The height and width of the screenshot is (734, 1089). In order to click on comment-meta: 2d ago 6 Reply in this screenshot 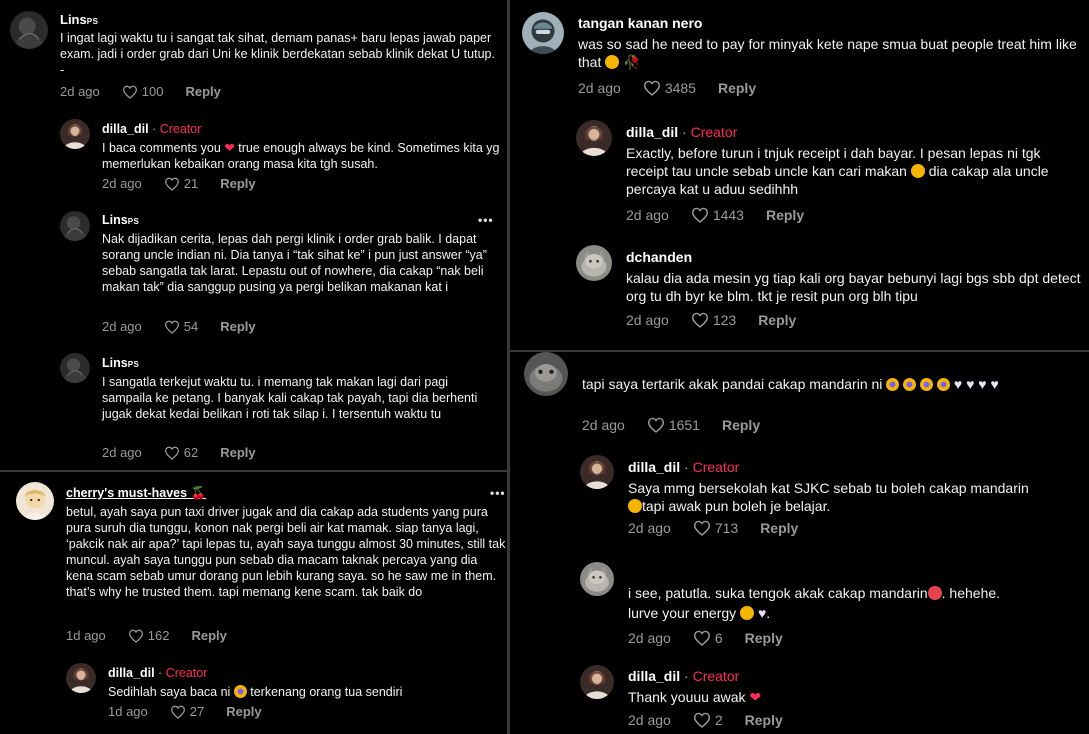, I will do `click(705, 638)`.